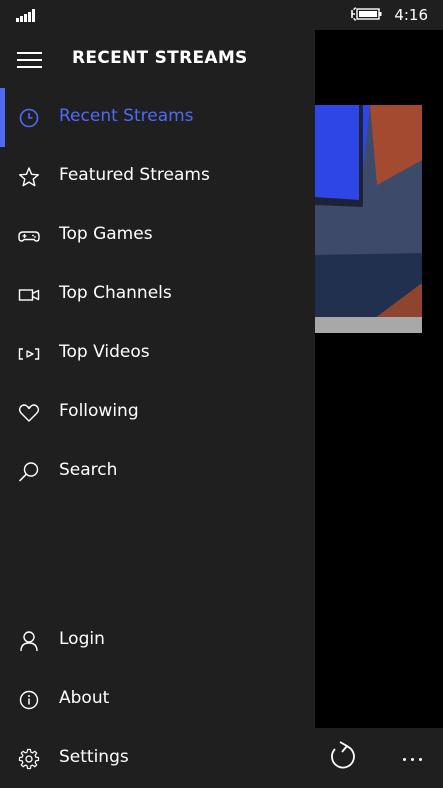  I want to click on search-icon, so click(28, 472).